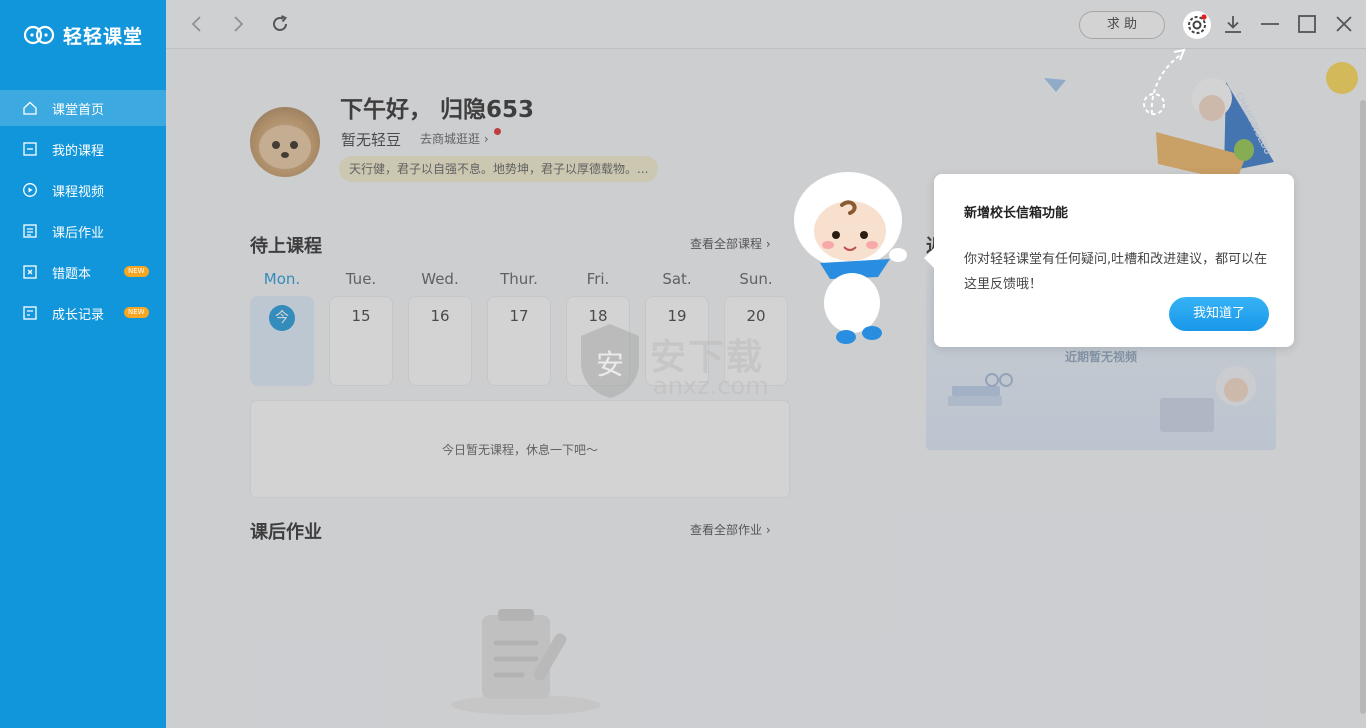  What do you see at coordinates (30, 313) in the screenshot?
I see `growth-record-icon` at bounding box center [30, 313].